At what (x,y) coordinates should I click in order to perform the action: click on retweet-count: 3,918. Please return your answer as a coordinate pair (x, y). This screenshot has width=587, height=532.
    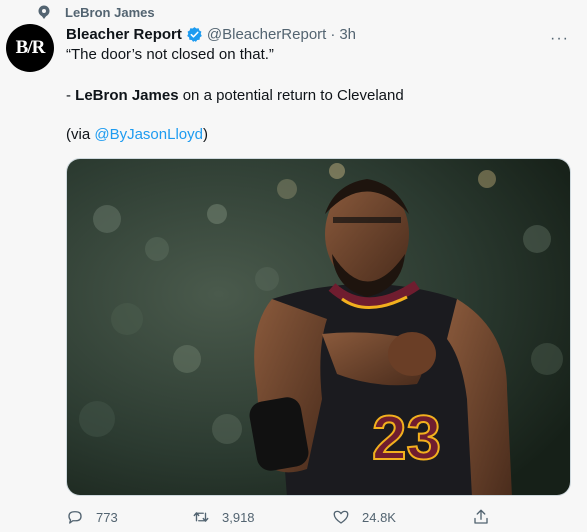
    Looking at the image, I should click on (238, 517).